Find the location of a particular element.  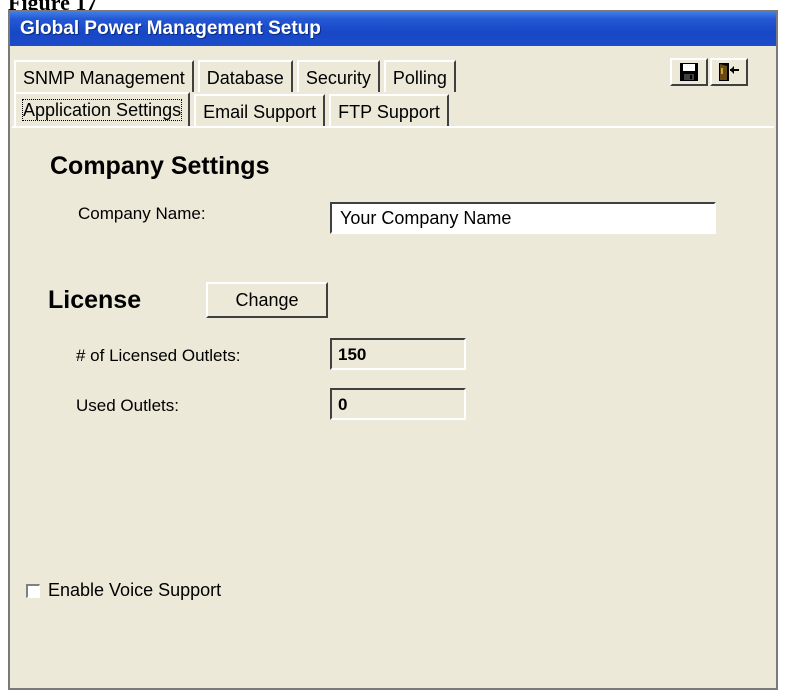

save-button is located at coordinates (689, 72).